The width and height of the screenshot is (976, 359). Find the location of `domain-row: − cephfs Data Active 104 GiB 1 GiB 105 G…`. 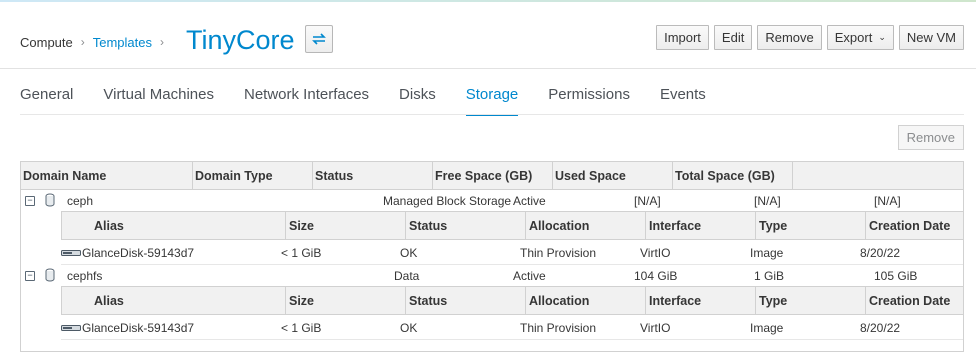

domain-row: − cephfs Data Active 104 GiB 1 GiB 105 G… is located at coordinates (492, 275).